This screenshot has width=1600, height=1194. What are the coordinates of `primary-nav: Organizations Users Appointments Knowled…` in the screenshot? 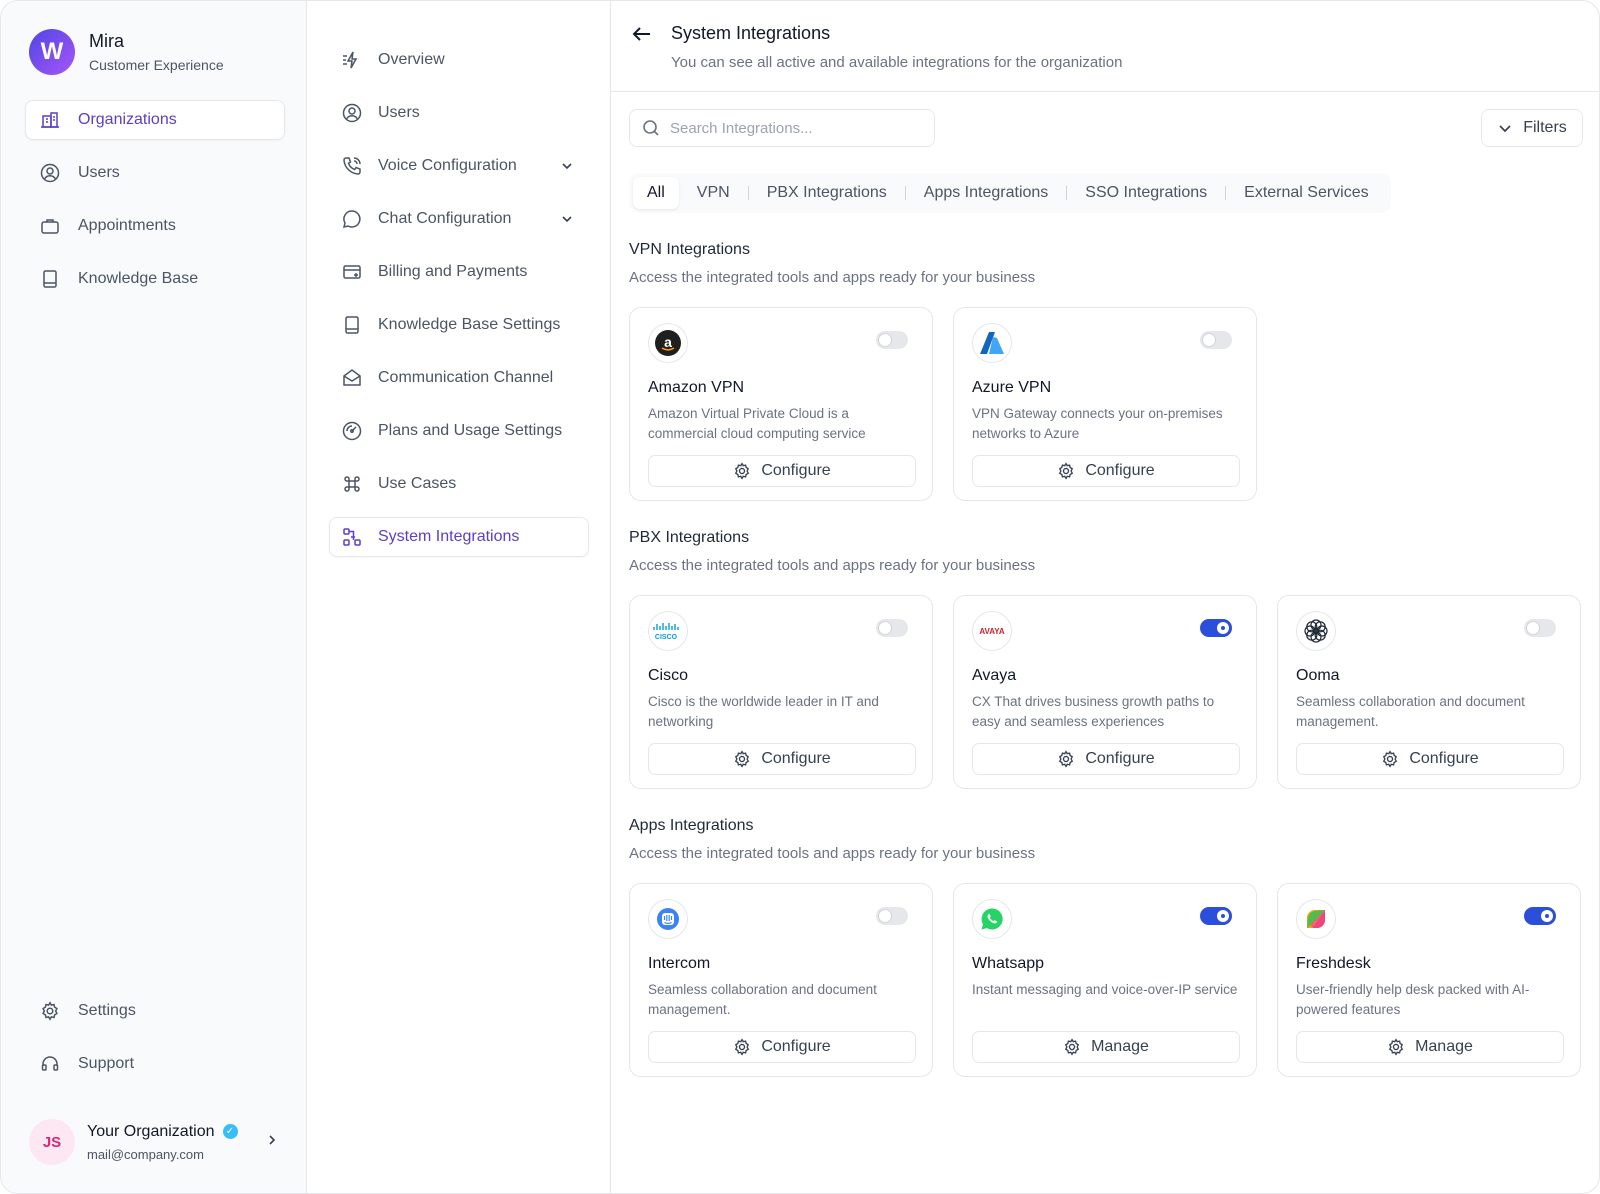 It's located at (155, 206).